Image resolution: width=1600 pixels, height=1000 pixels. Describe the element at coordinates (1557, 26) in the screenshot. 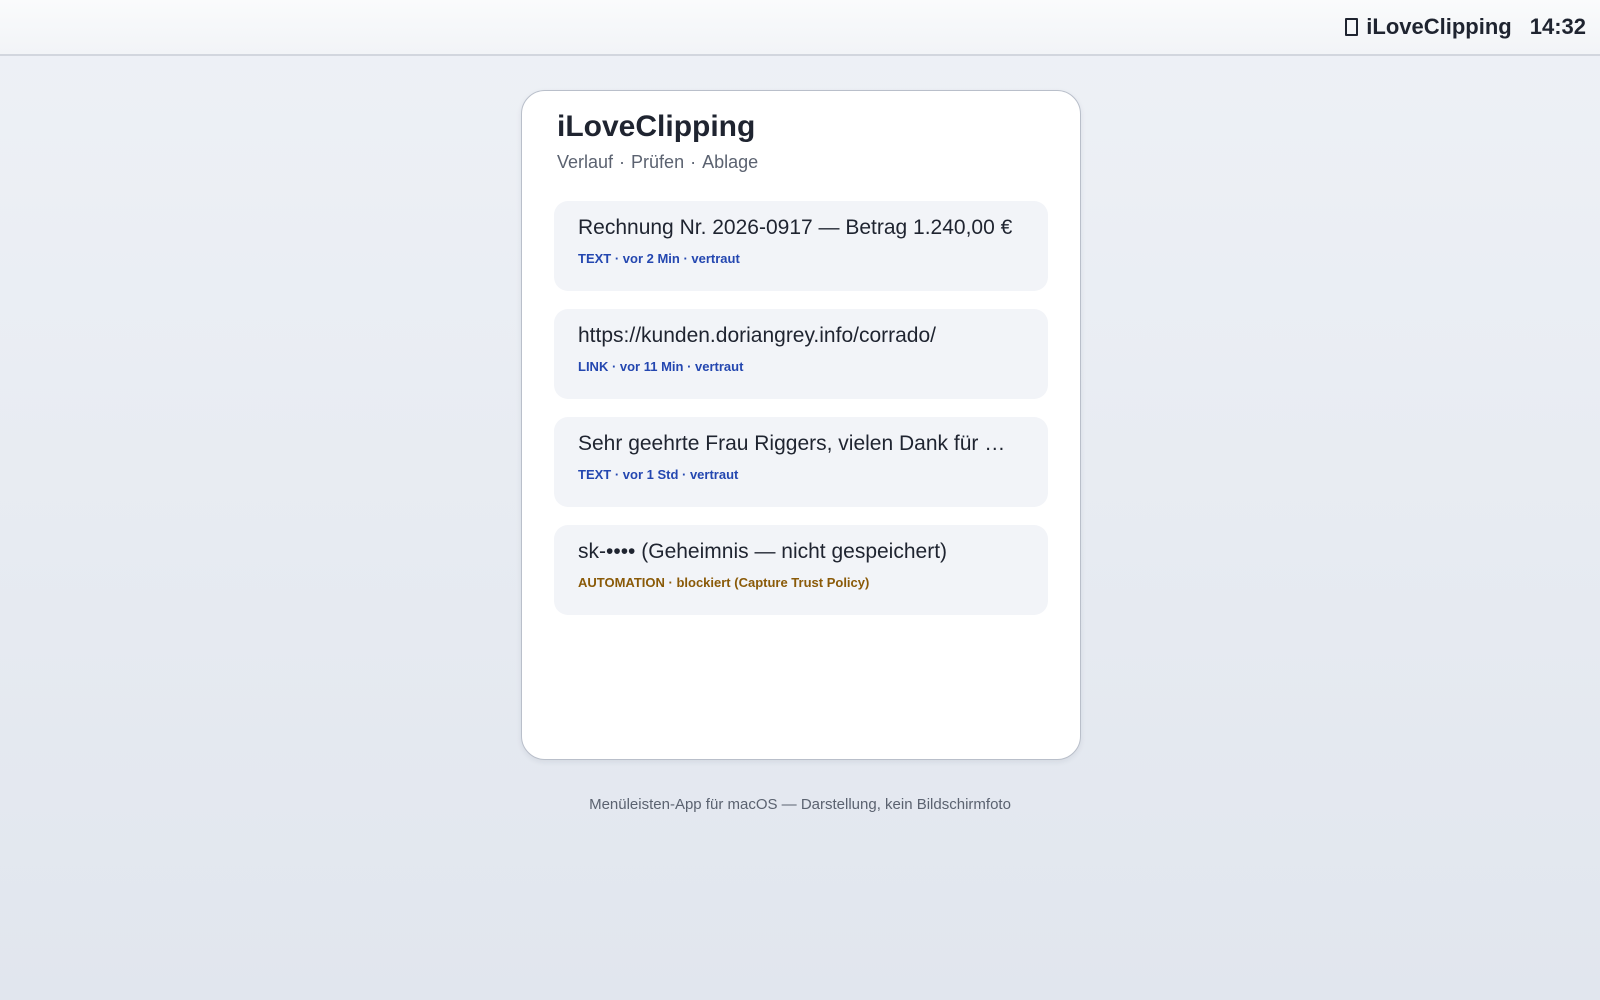

I see `menubar-clock: 14:32` at that location.